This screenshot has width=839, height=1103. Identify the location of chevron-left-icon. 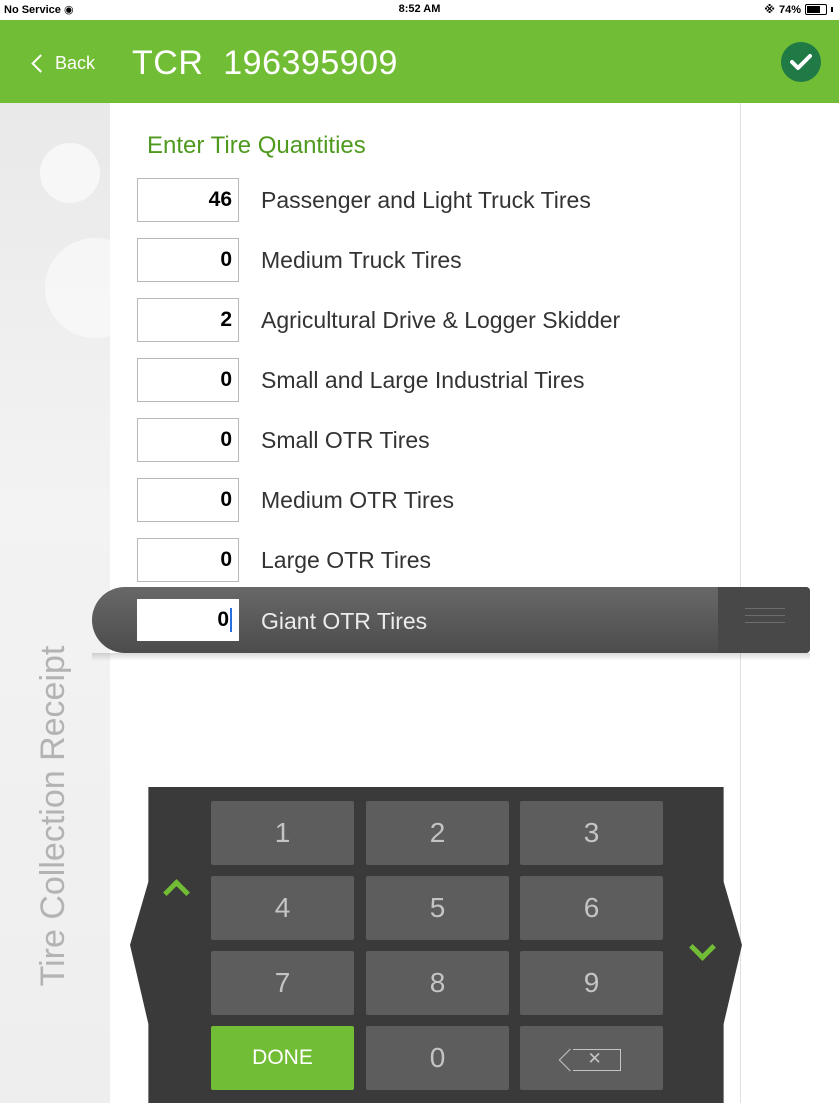
(40, 63).